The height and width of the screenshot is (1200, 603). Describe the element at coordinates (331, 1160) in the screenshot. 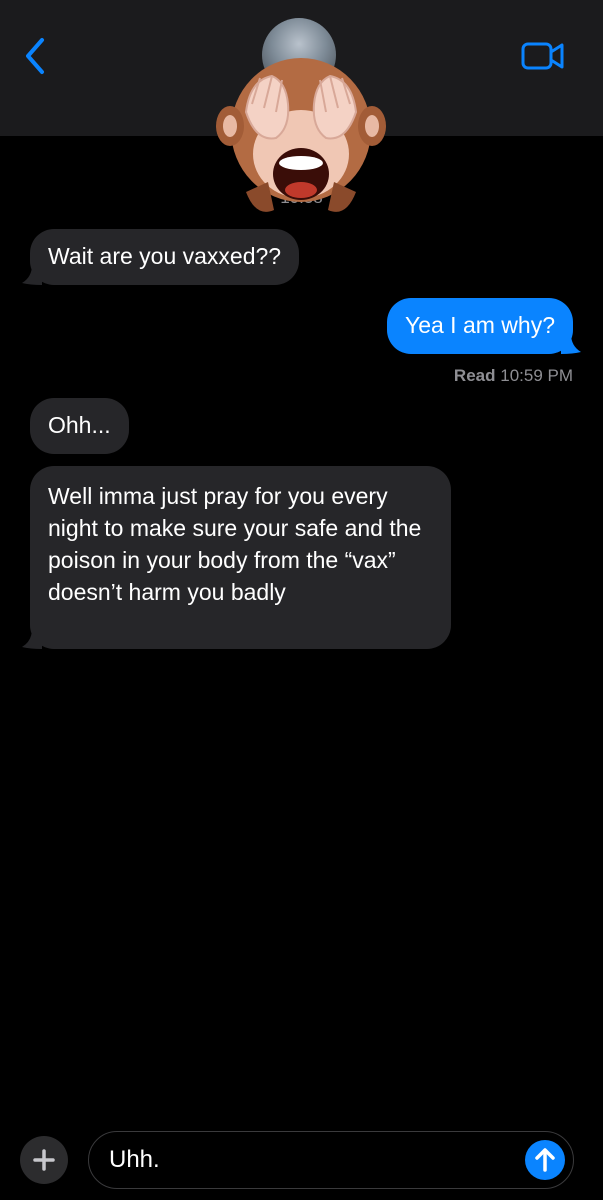

I see `message-input: Uhh.` at that location.